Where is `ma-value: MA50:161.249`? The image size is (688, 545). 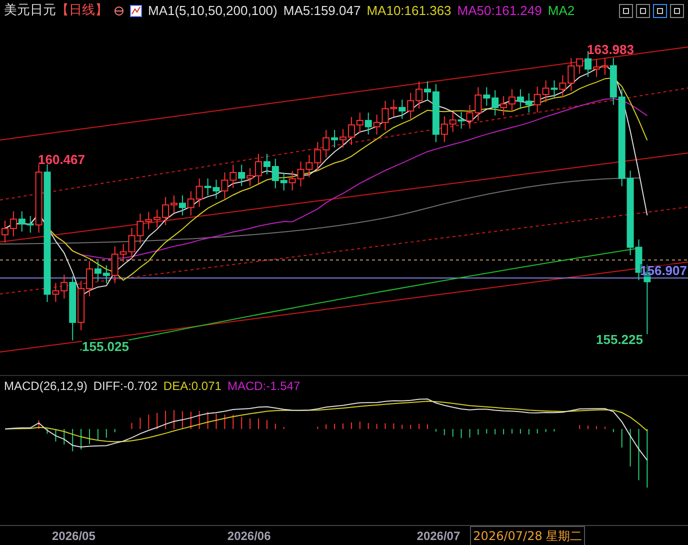
ma-value: MA50:161.249 is located at coordinates (499, 11).